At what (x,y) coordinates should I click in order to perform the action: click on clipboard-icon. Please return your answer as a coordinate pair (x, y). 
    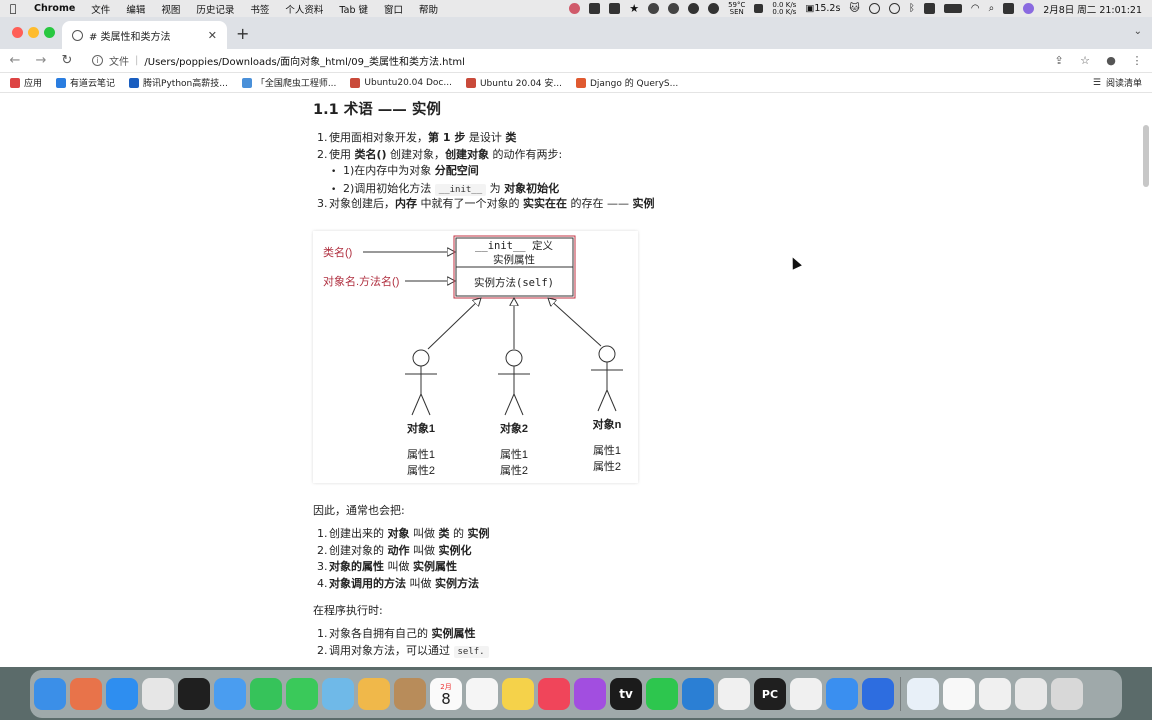
    Looking at the image, I should click on (929, 8).